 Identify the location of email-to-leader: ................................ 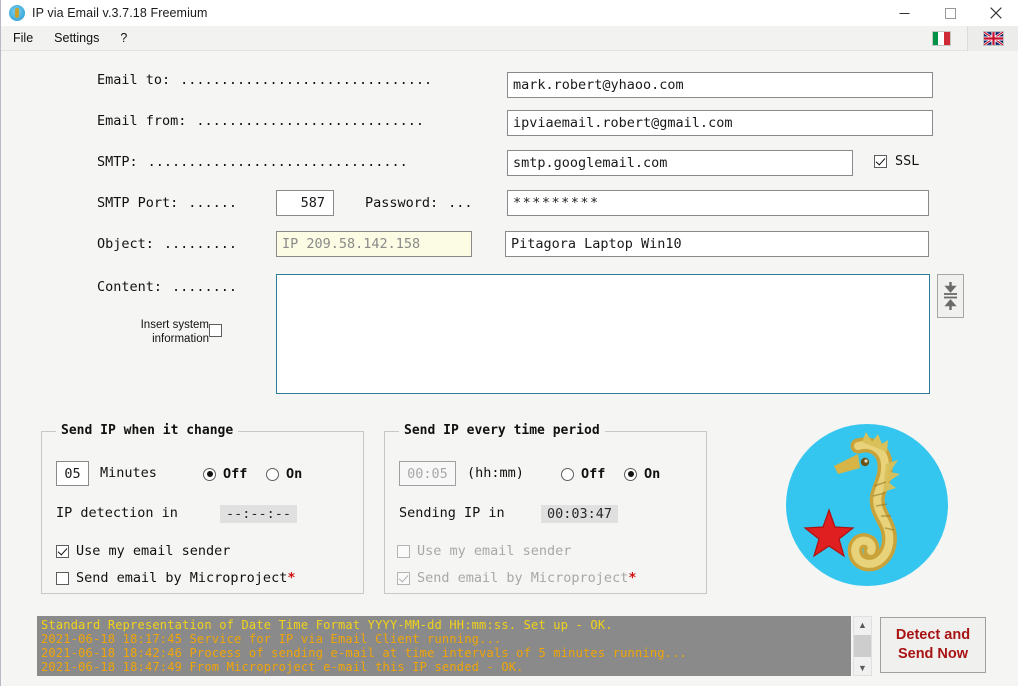
(306, 80).